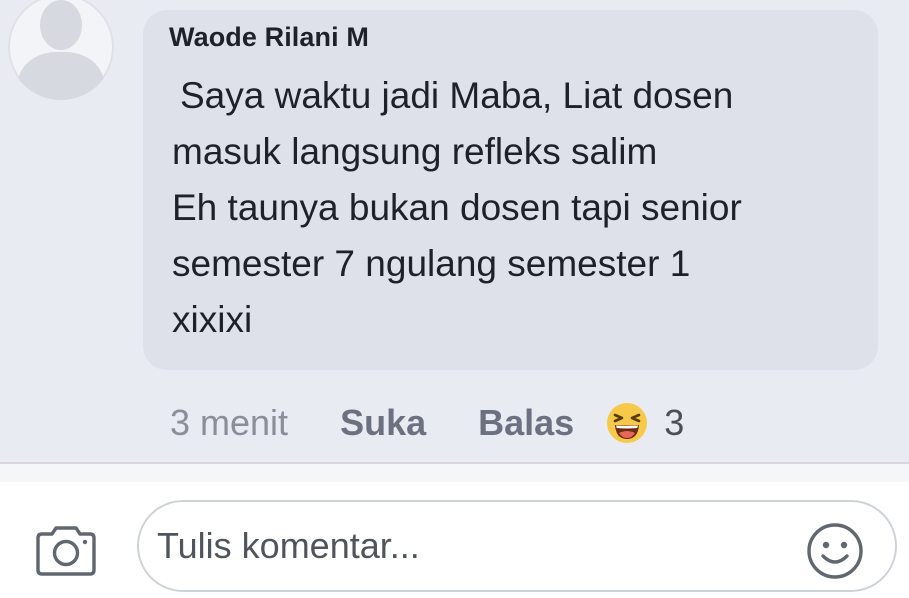 This screenshot has height=598, width=909. Describe the element at coordinates (674, 422) in the screenshot. I see `reaction-count: 3` at that location.